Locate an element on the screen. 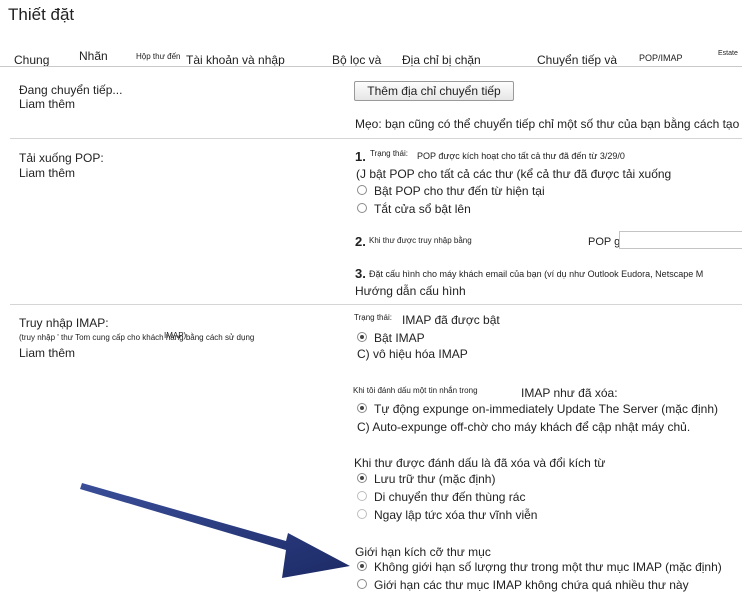 The height and width of the screenshot is (607, 742). page-title: Thiết đặt is located at coordinates (41, 14).